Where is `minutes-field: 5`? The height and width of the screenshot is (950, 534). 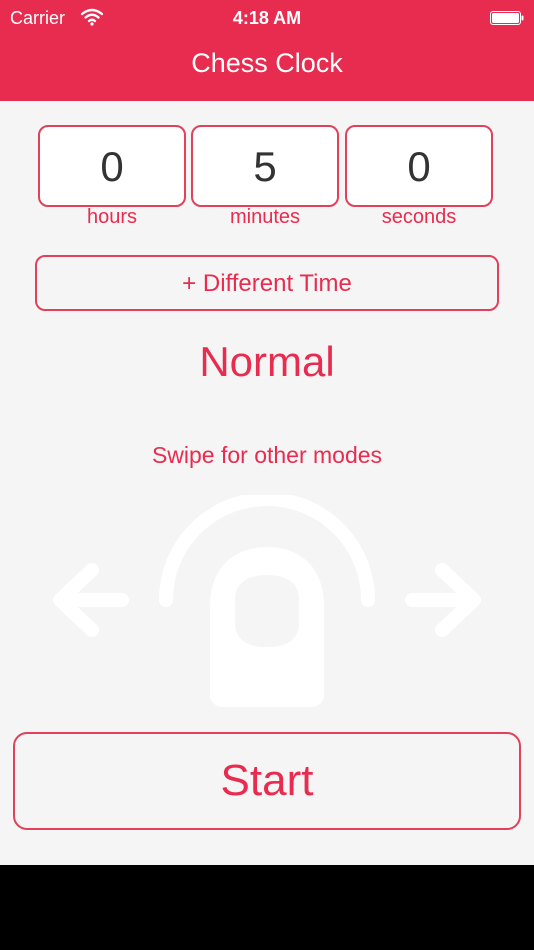 minutes-field: 5 is located at coordinates (265, 166).